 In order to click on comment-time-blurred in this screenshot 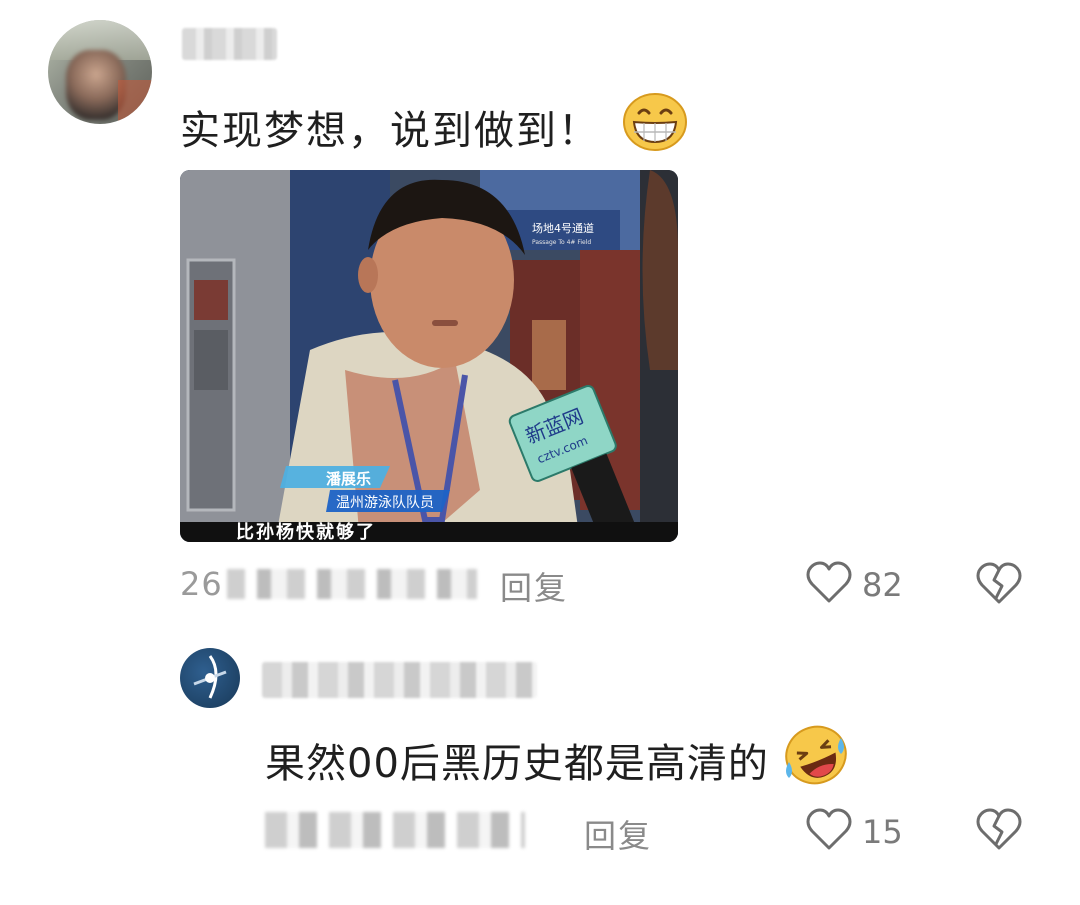, I will do `click(351, 584)`.